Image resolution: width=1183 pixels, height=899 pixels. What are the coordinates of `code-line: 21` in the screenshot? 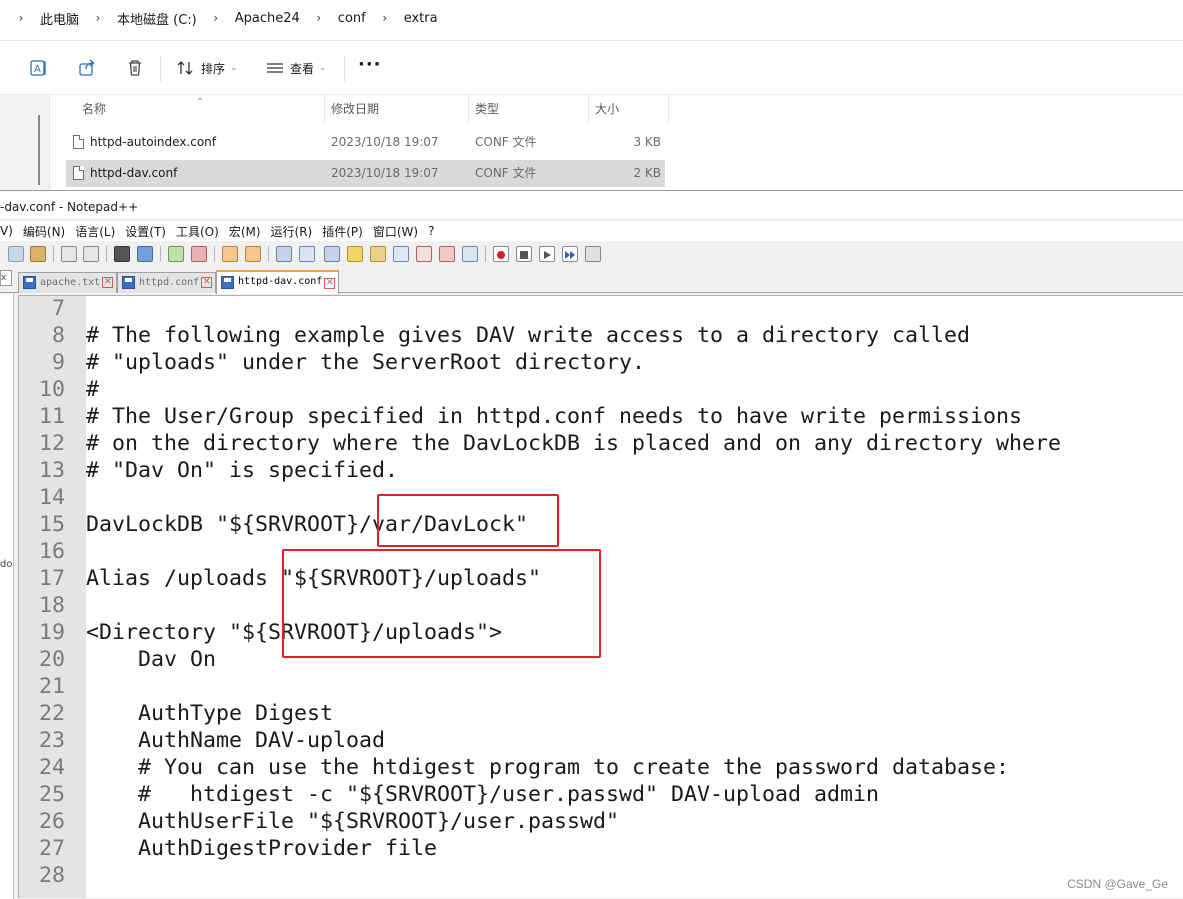 It's located at (601, 686).